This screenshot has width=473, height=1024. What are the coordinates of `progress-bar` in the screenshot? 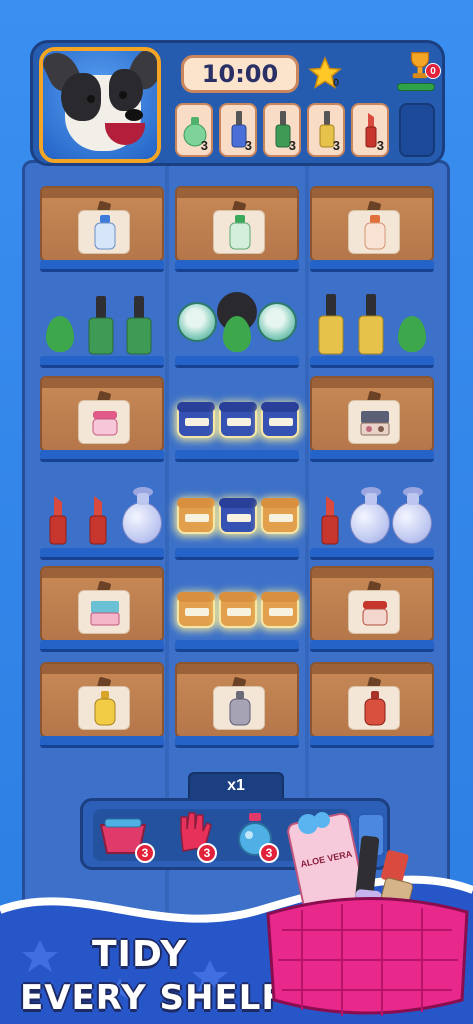 It's located at (416, 87).